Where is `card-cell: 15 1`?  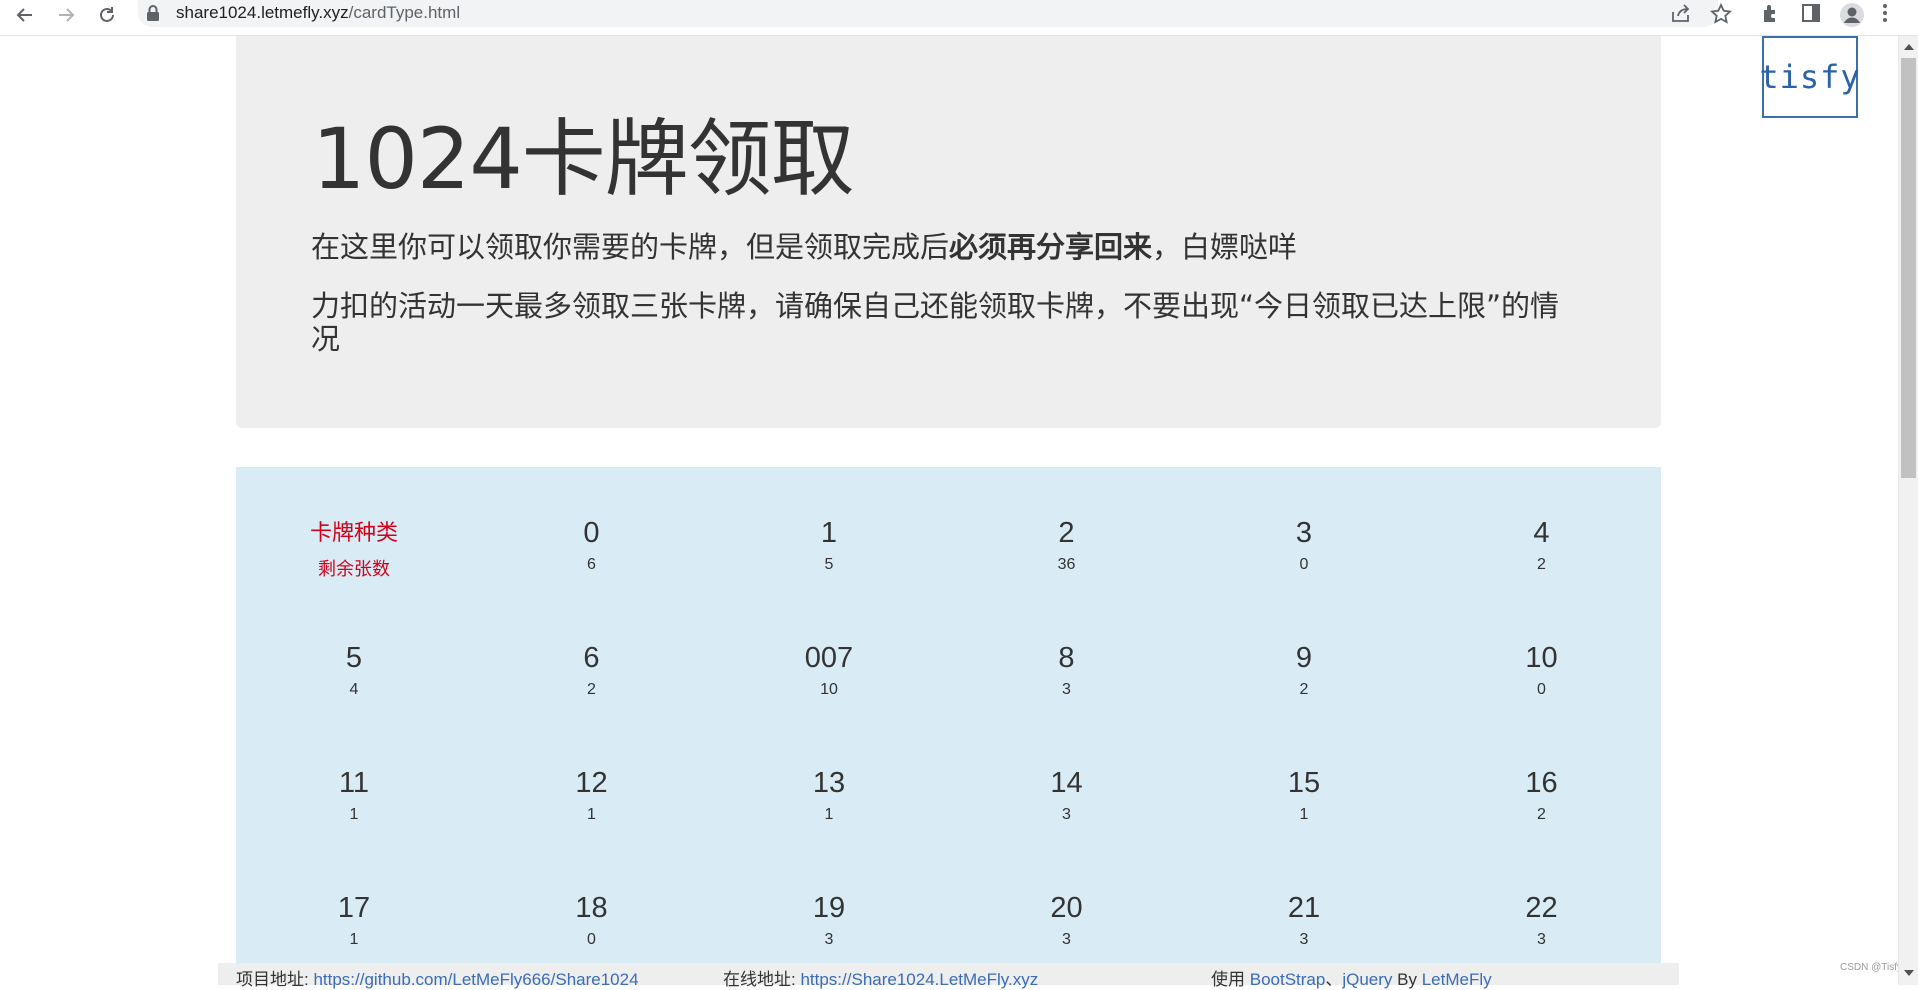
card-cell: 15 1 is located at coordinates (1304, 796).